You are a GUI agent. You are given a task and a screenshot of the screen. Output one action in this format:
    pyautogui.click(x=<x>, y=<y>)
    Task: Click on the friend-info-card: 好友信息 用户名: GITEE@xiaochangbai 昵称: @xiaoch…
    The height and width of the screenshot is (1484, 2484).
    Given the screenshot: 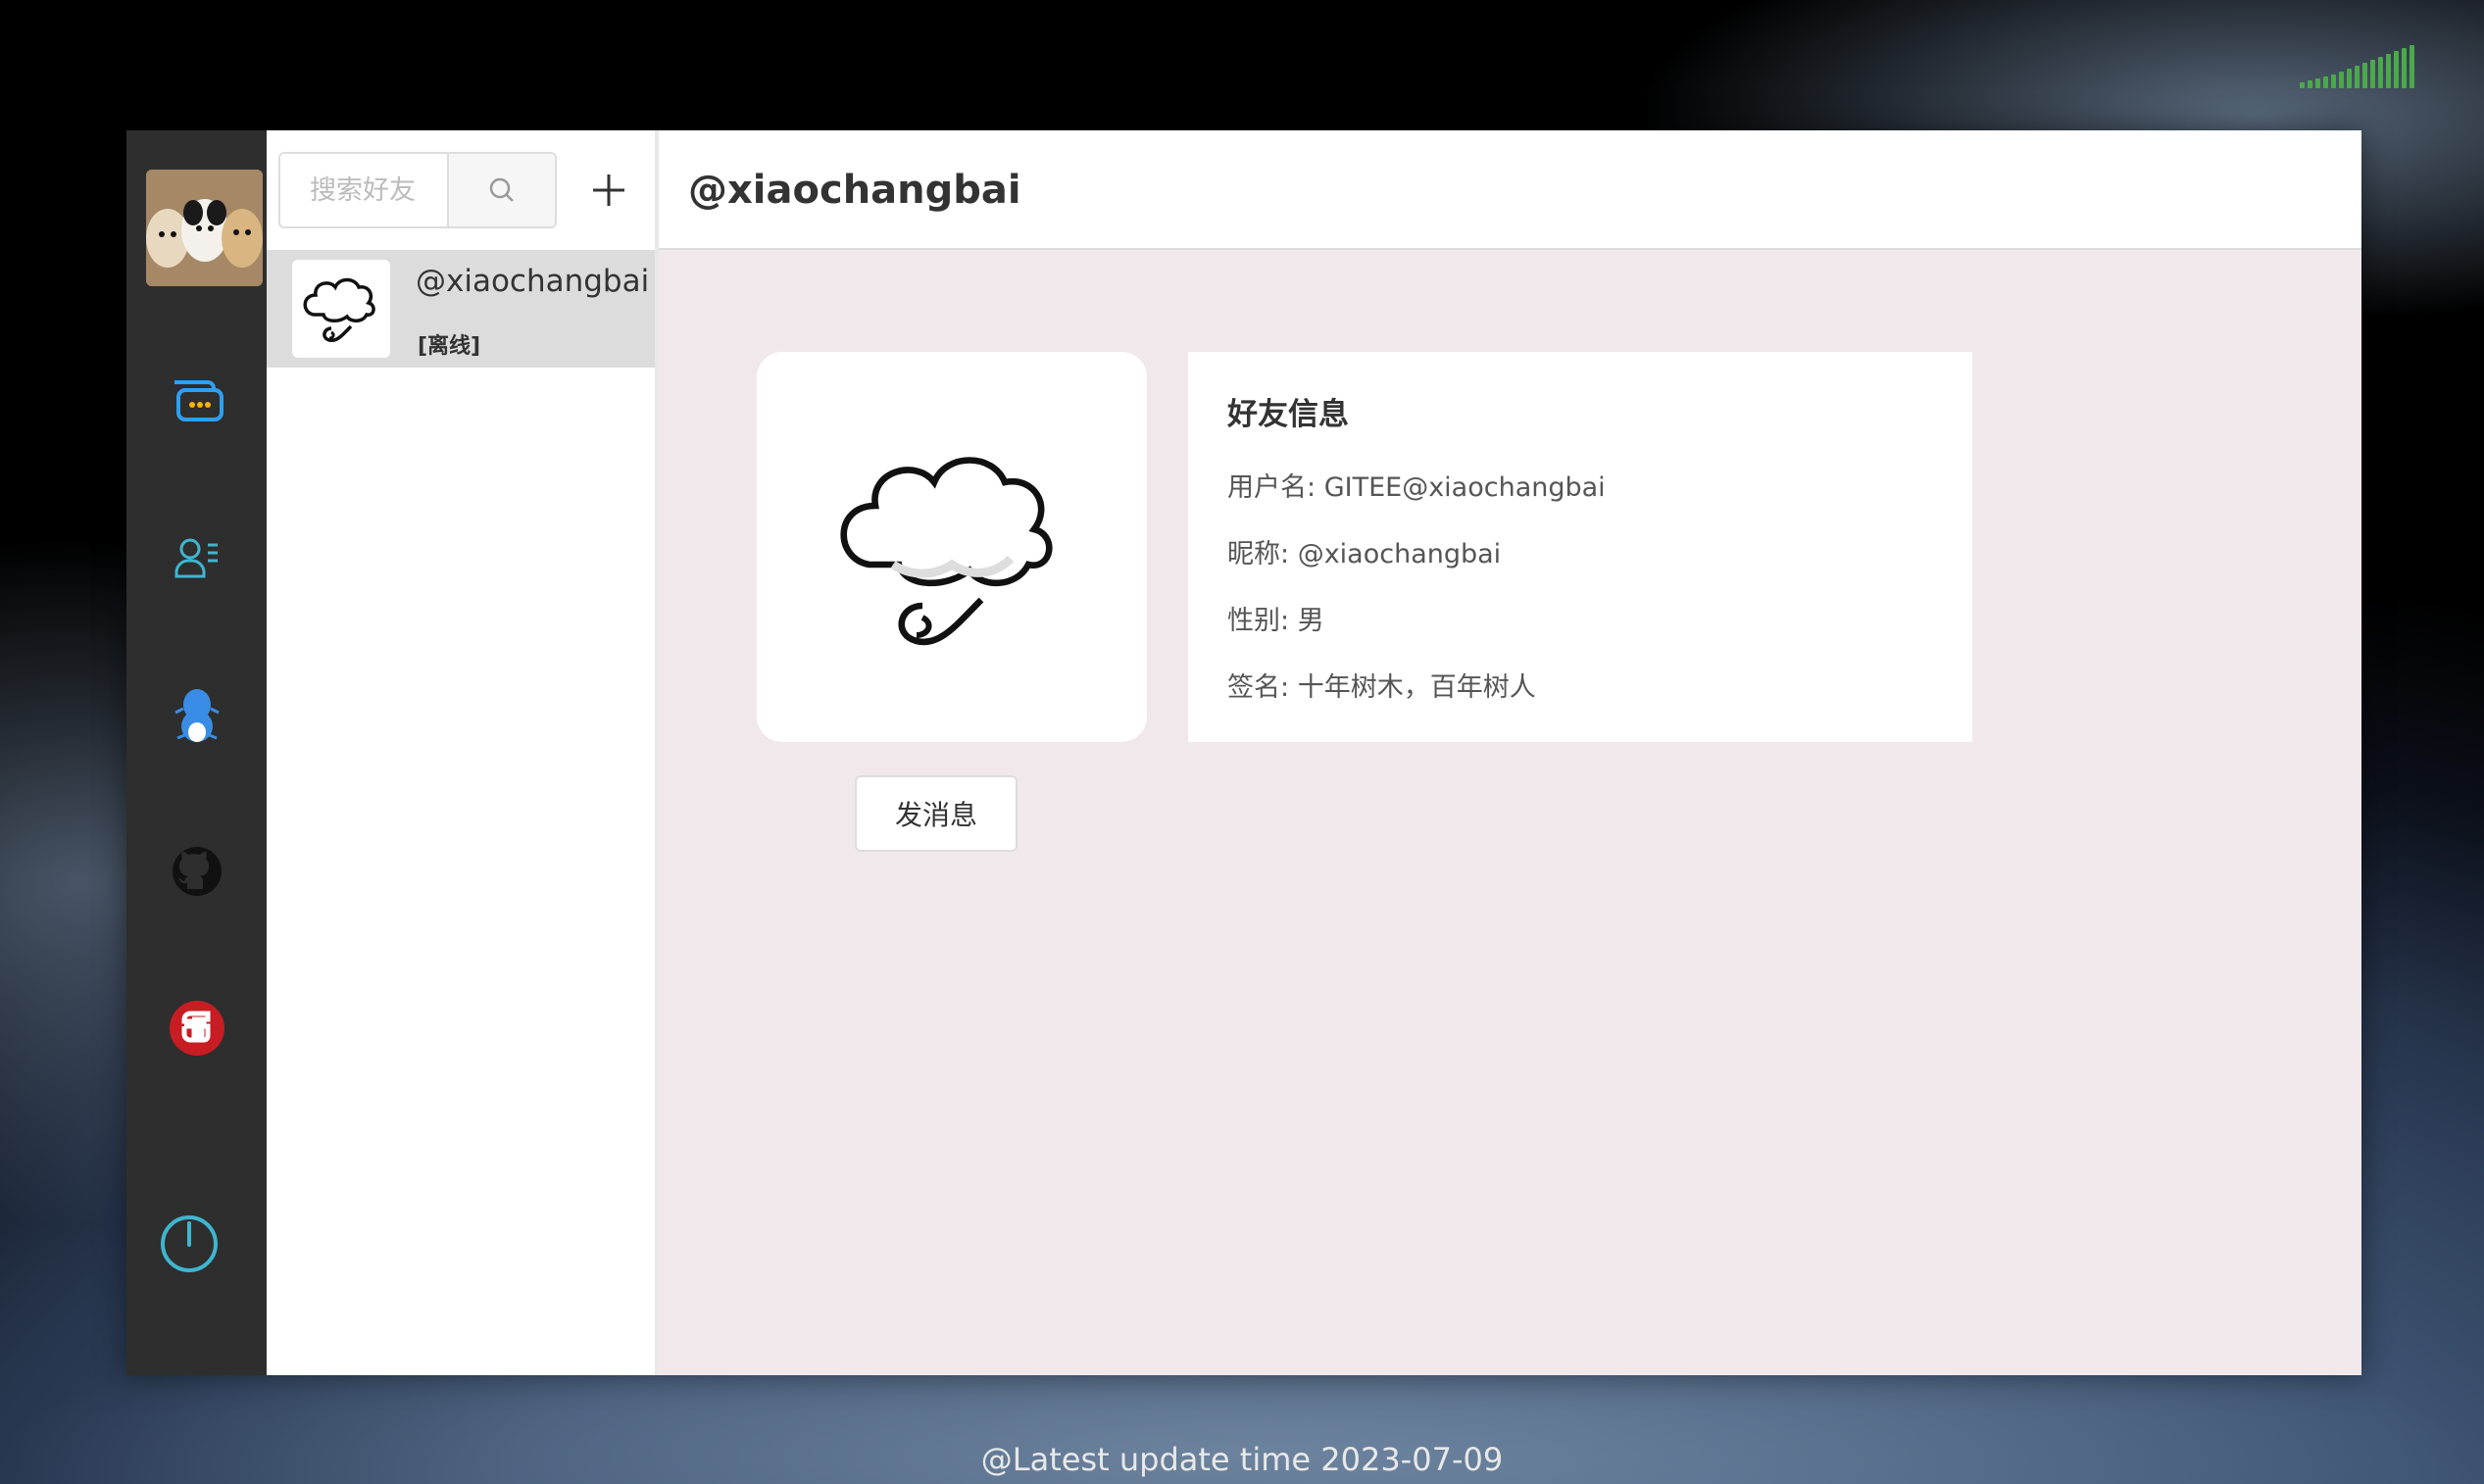 What is the action you would take?
    pyautogui.click(x=1580, y=547)
    